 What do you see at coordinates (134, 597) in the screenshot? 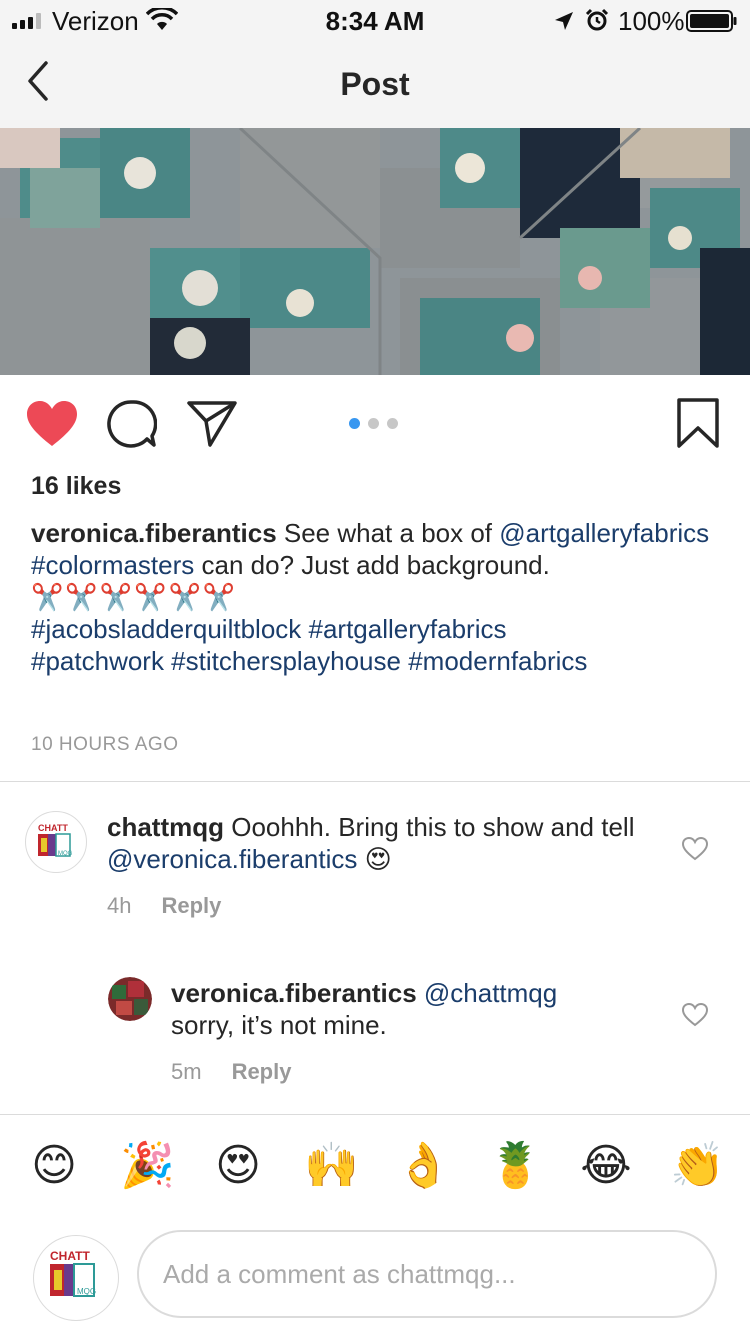
I see `caption-scissors: ✂️✂️✂️✂️✂️✂️` at bounding box center [134, 597].